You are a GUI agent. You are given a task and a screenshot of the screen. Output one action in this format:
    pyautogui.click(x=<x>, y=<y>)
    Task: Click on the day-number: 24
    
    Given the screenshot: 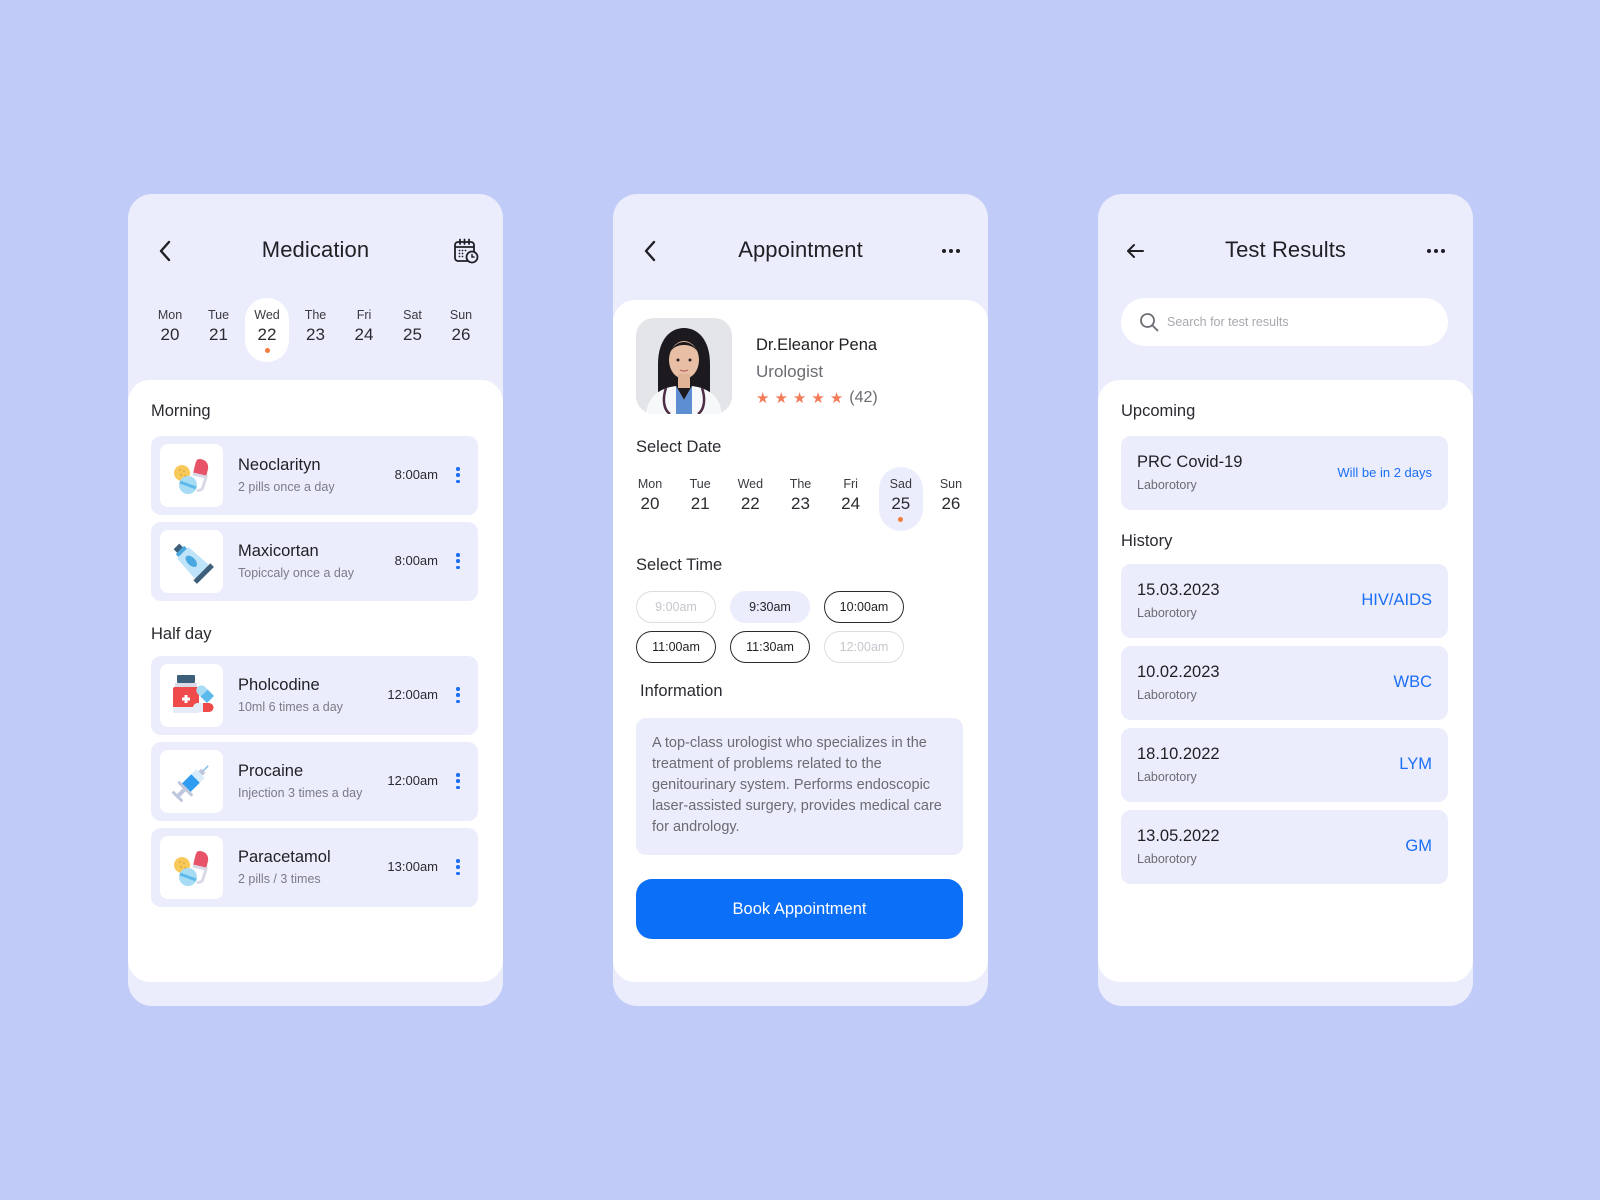 What is the action you would take?
    pyautogui.click(x=851, y=503)
    